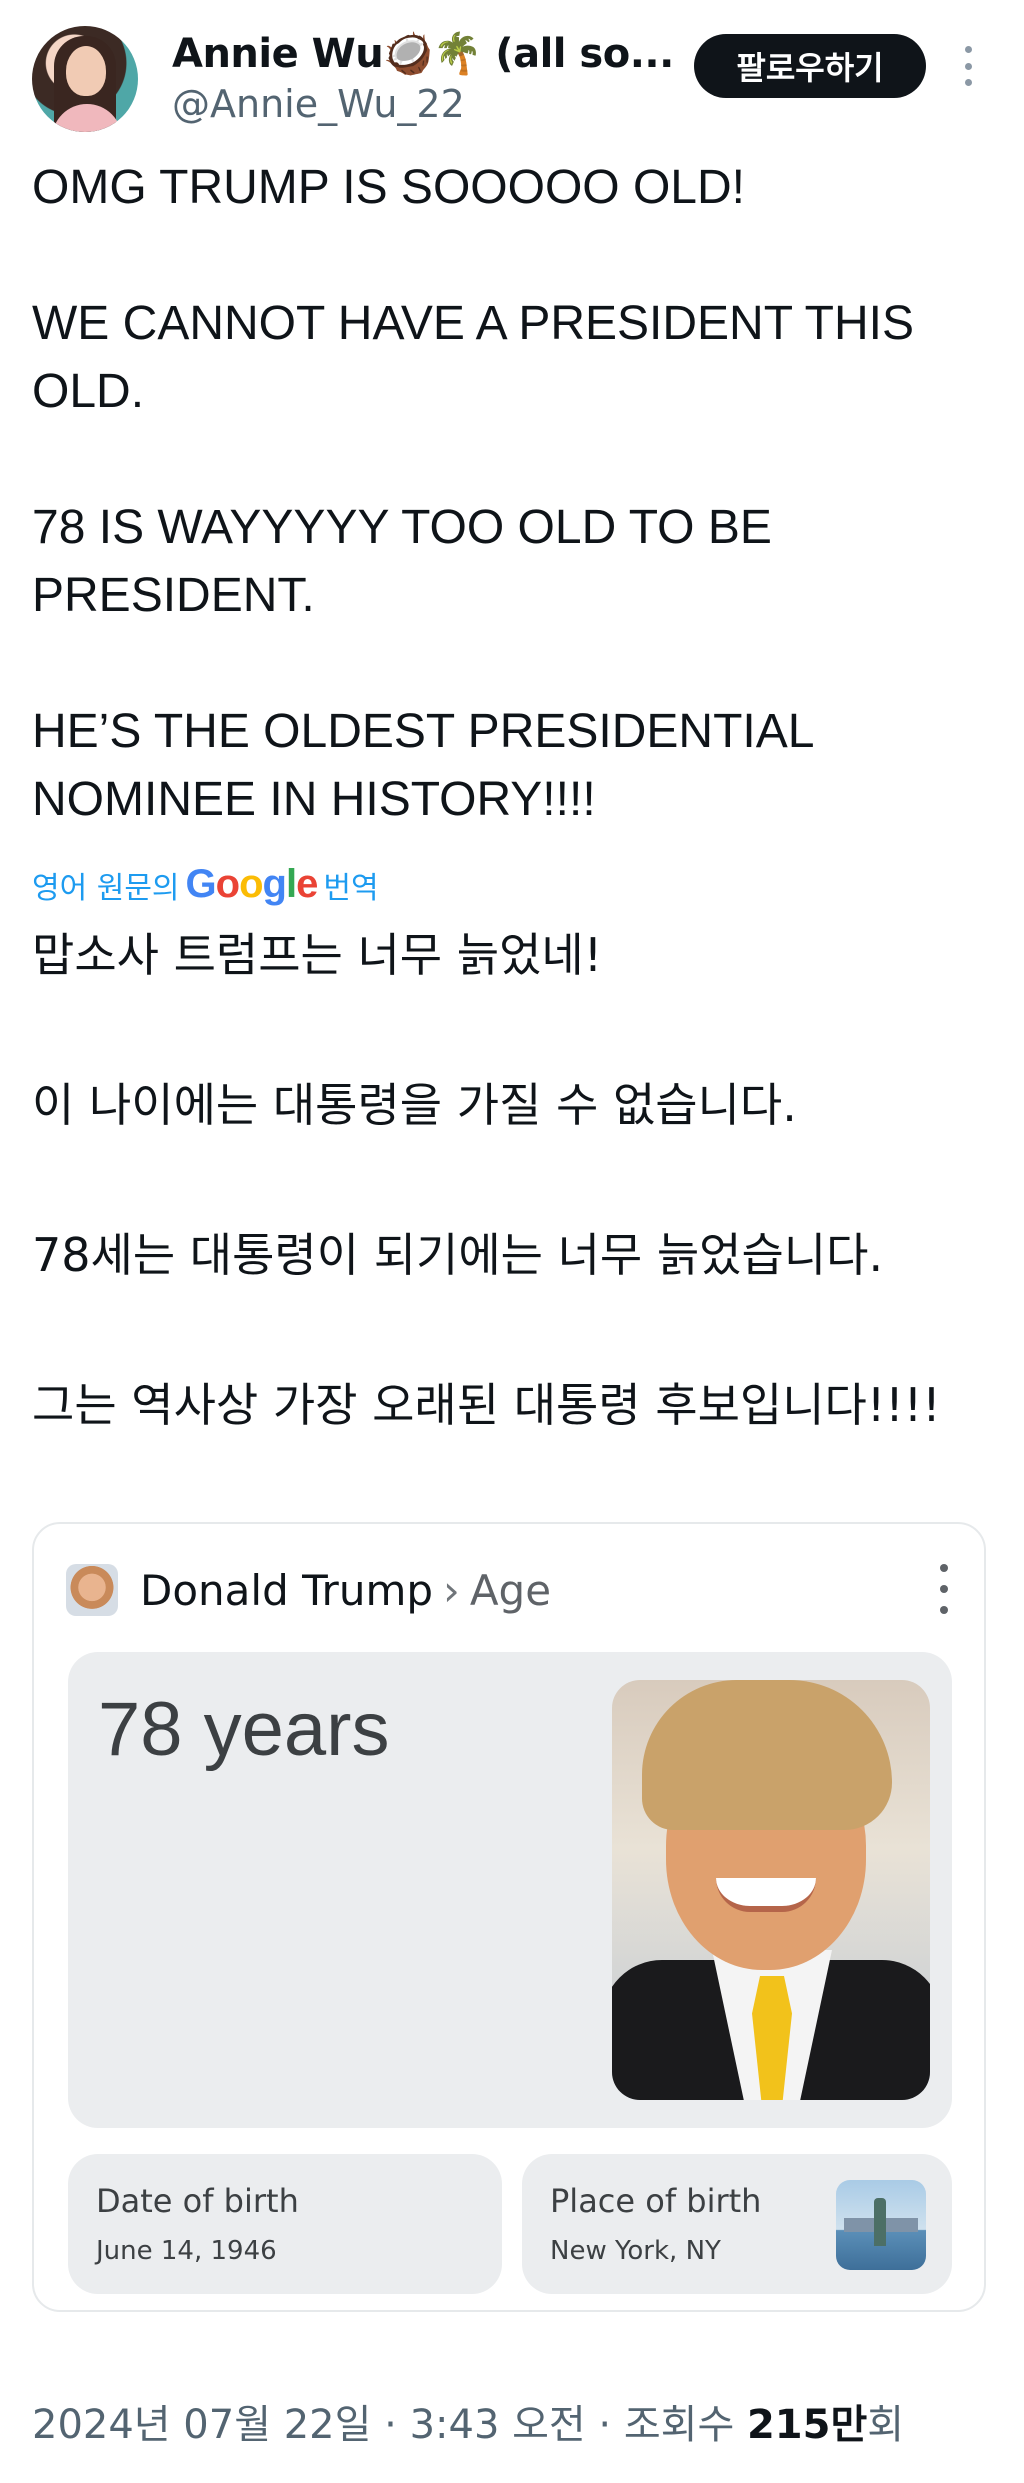  Describe the element at coordinates (92, 1590) in the screenshot. I see `entity-thumbnail` at that location.